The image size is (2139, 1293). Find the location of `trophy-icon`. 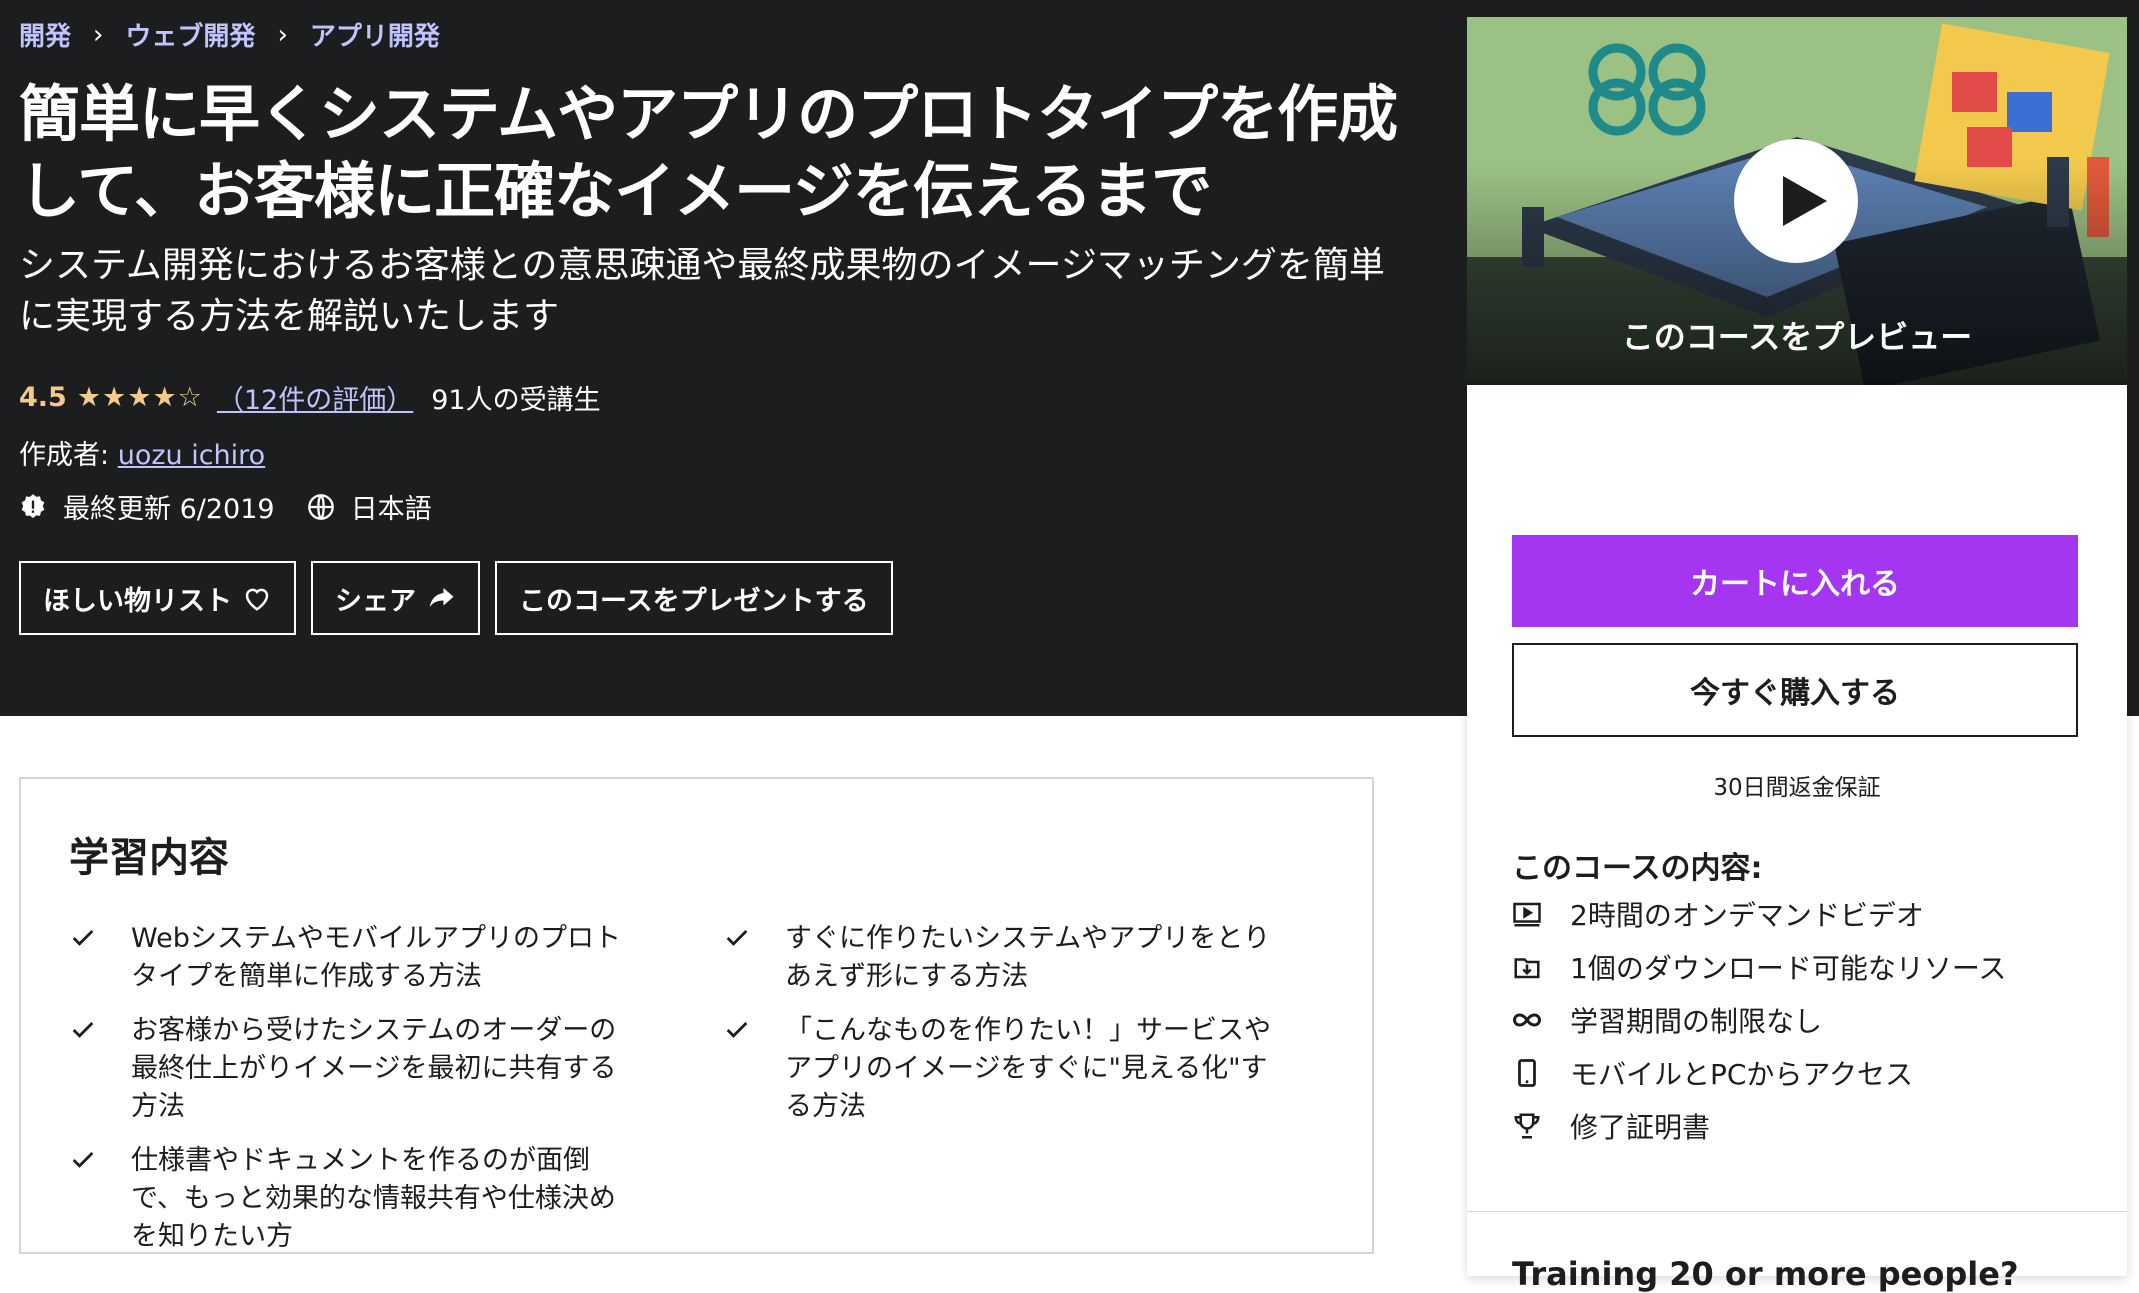

trophy-icon is located at coordinates (1527, 1125).